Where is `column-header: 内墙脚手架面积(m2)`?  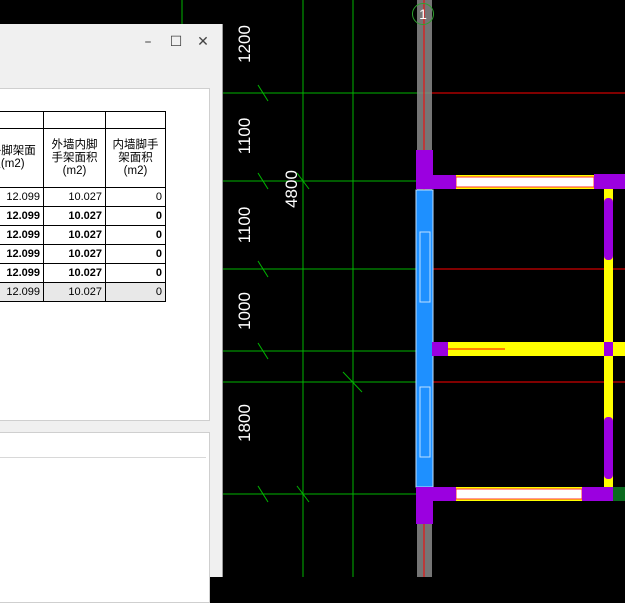 column-header: 内墙脚手架面积(m2) is located at coordinates (135, 158).